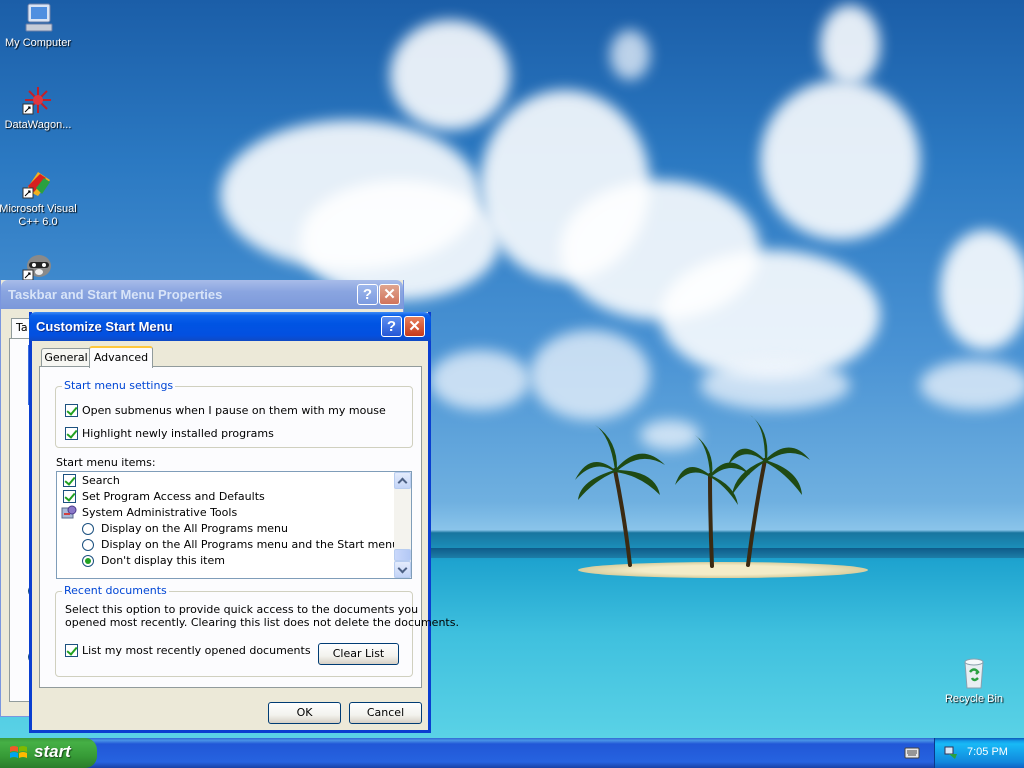 The height and width of the screenshot is (768, 1024). What do you see at coordinates (402, 525) in the screenshot?
I see `list-scrollbar` at bounding box center [402, 525].